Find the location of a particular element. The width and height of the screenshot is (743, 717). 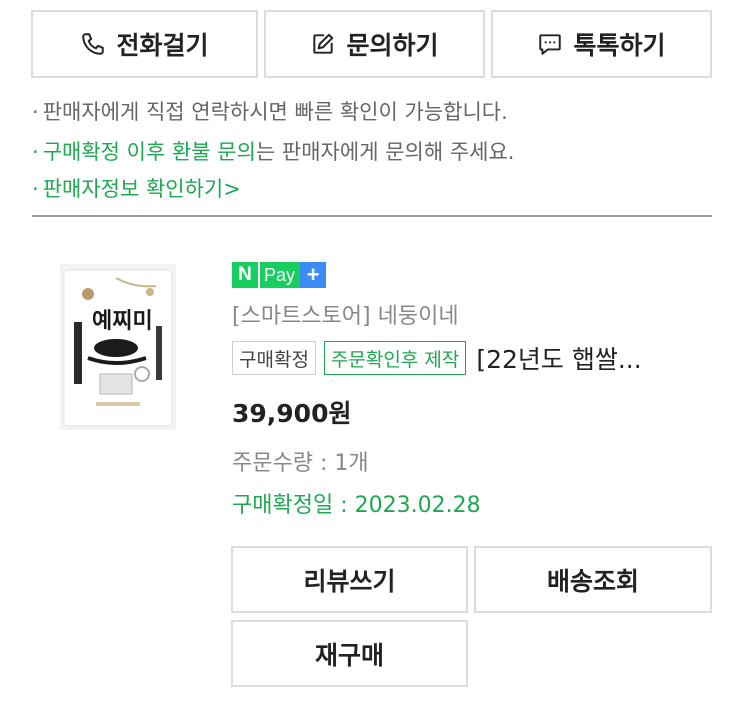

product-price: 39,900원 is located at coordinates (292, 413).